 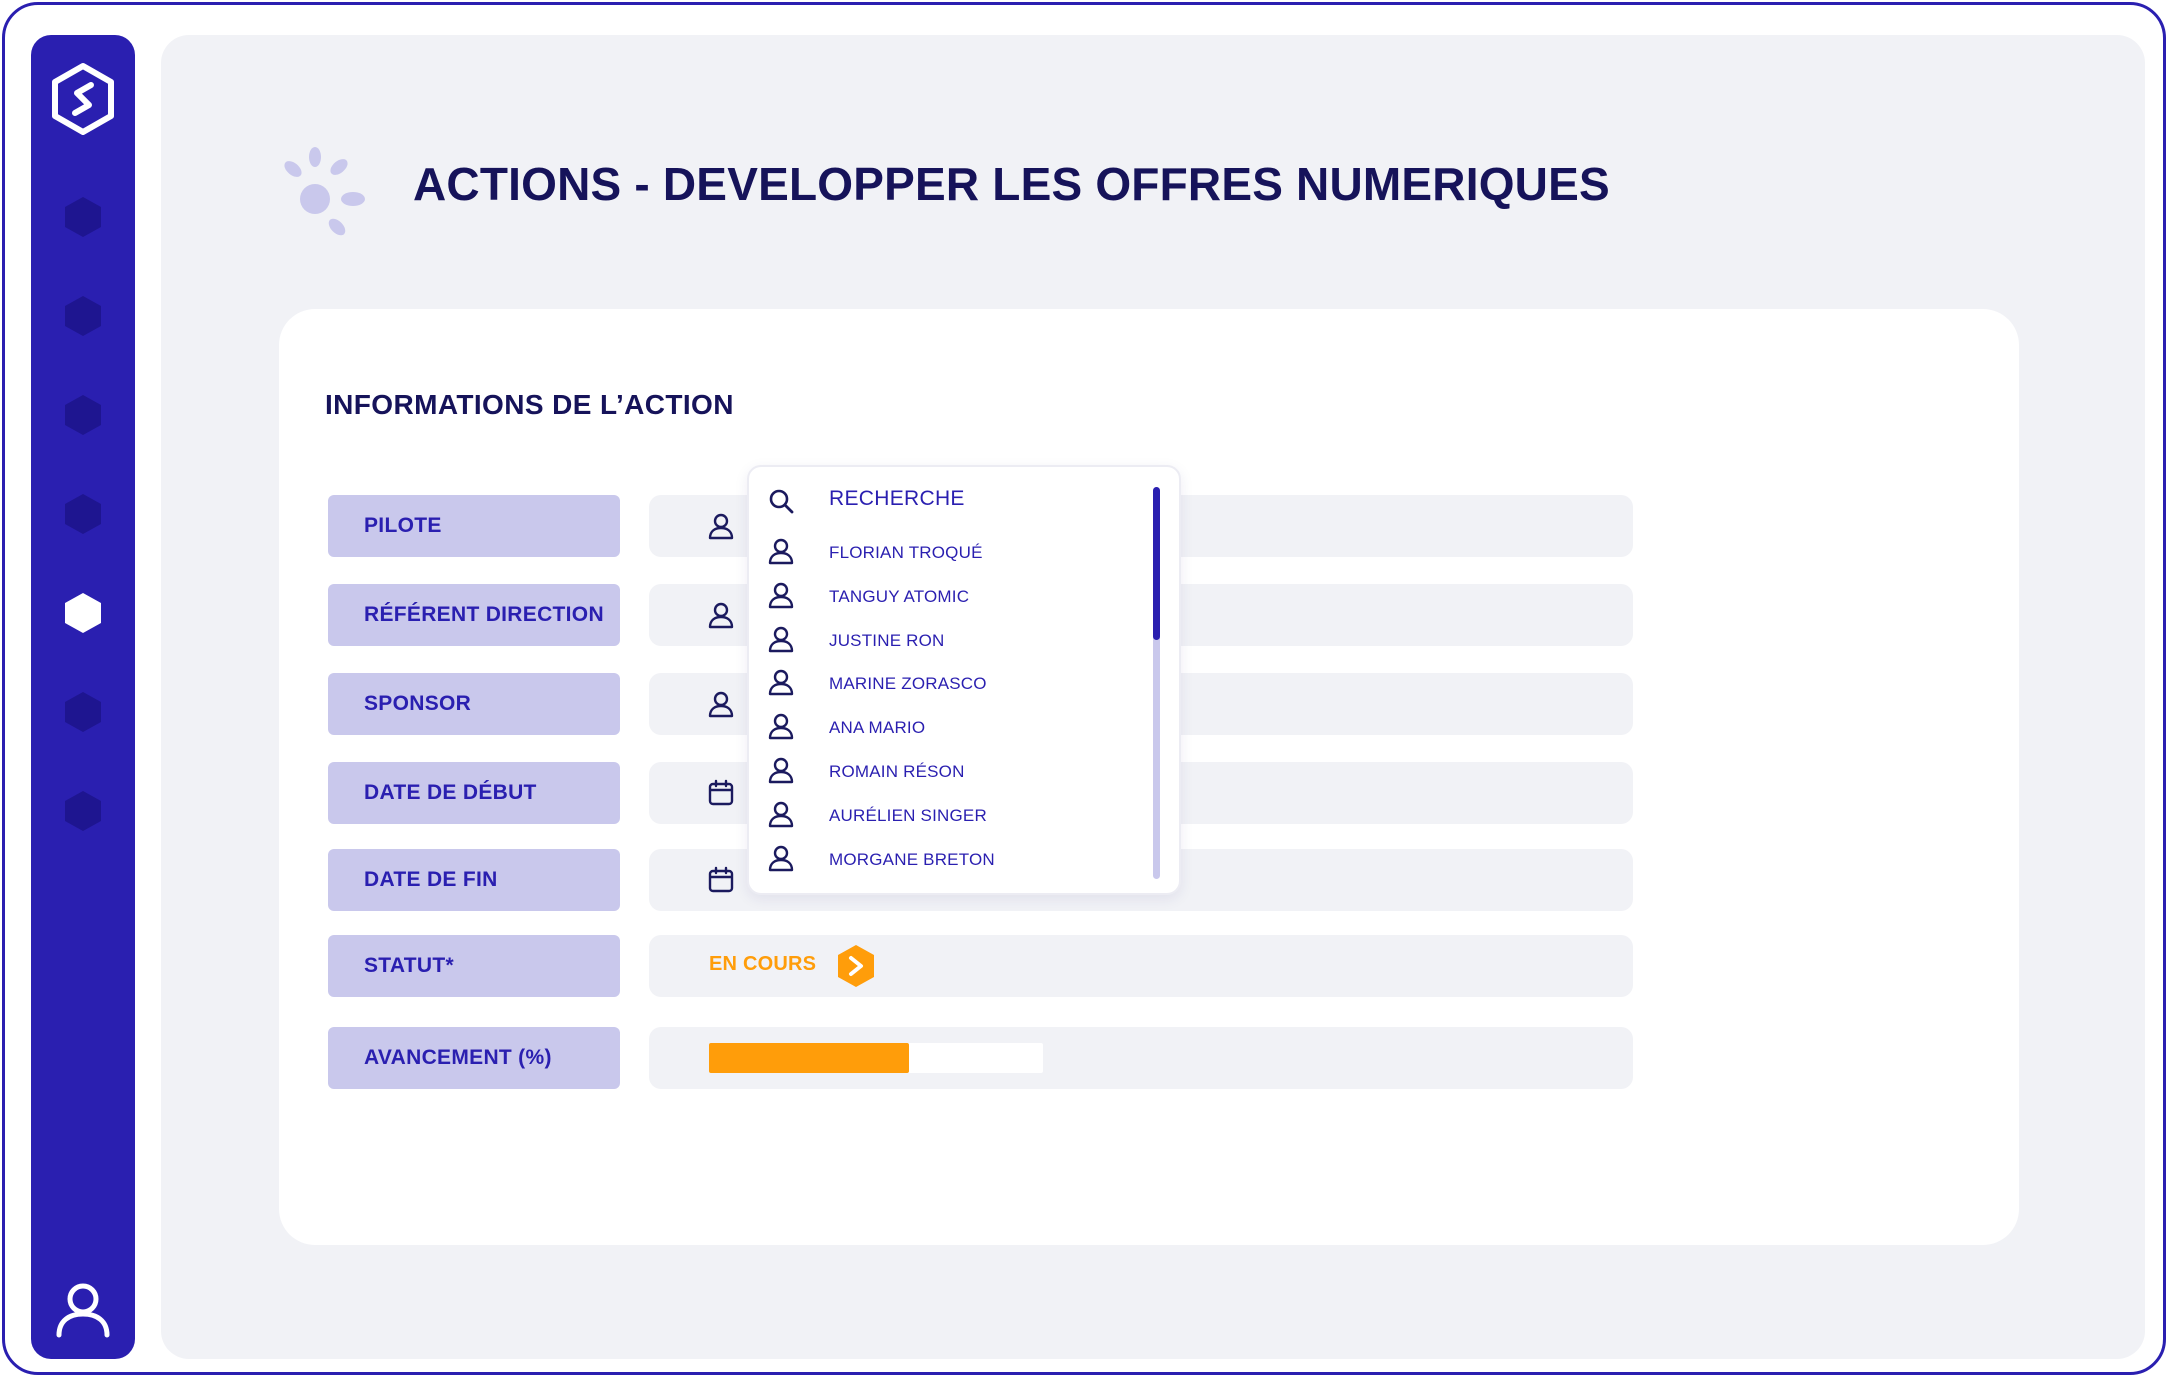 I want to click on list-item: JUSTINE RON, so click(x=957, y=639).